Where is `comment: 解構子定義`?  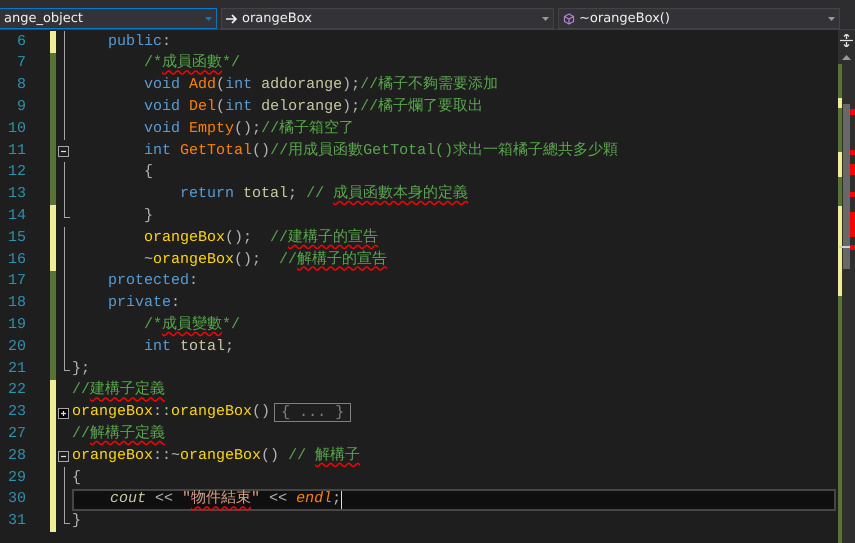
comment: 解構子定義 is located at coordinates (128, 433).